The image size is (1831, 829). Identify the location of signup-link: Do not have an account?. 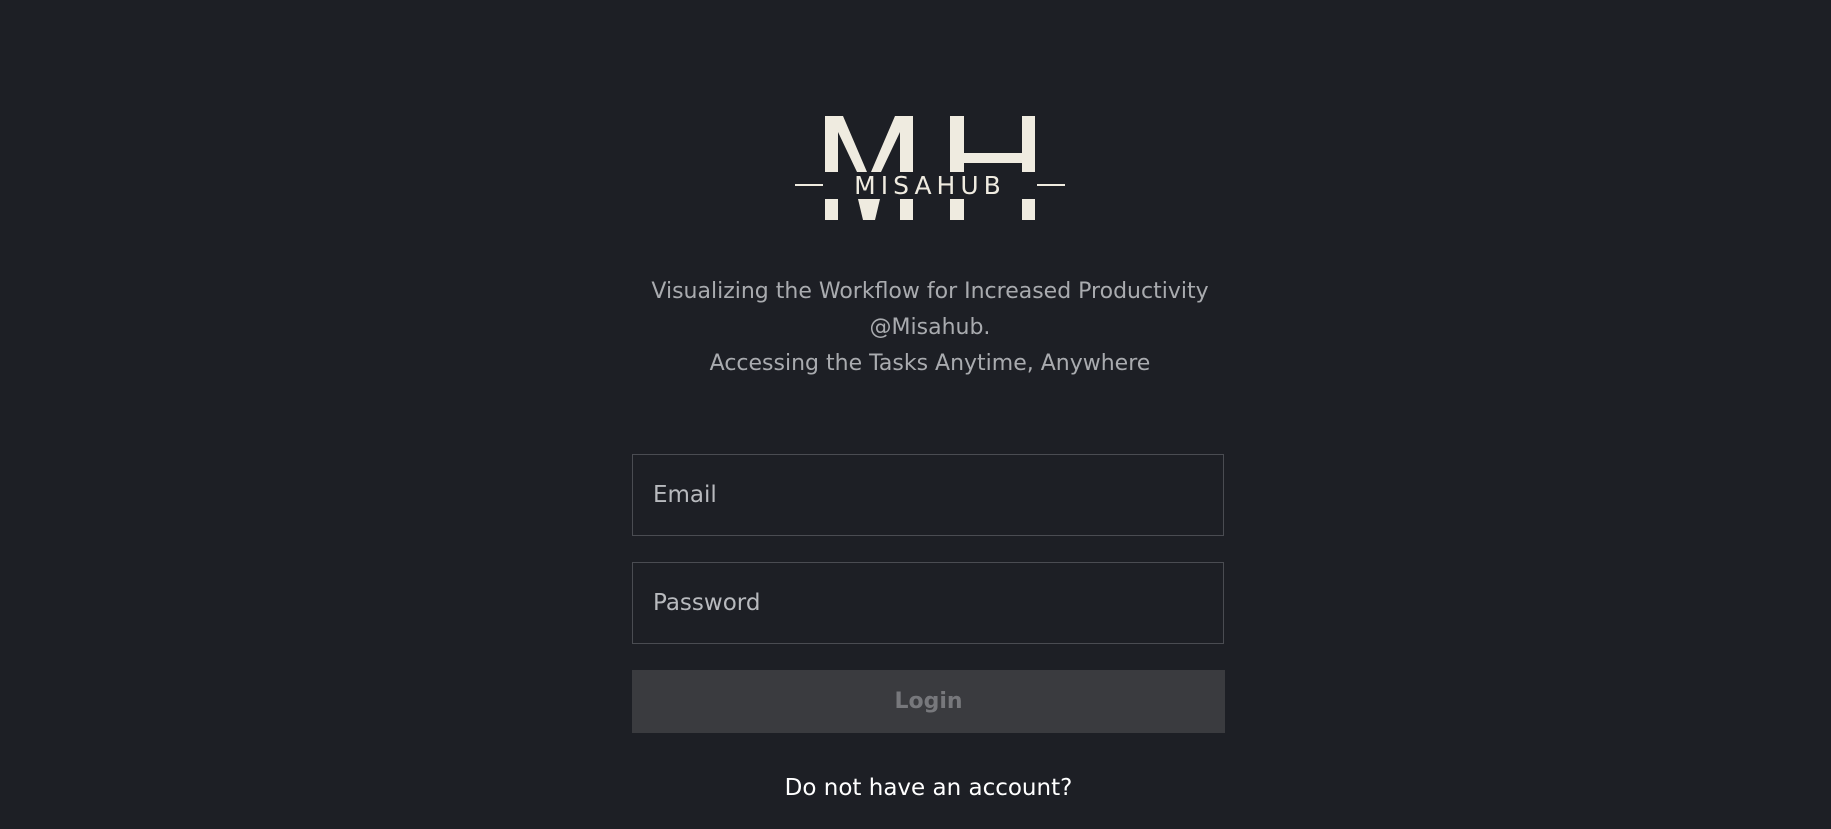
(928, 788).